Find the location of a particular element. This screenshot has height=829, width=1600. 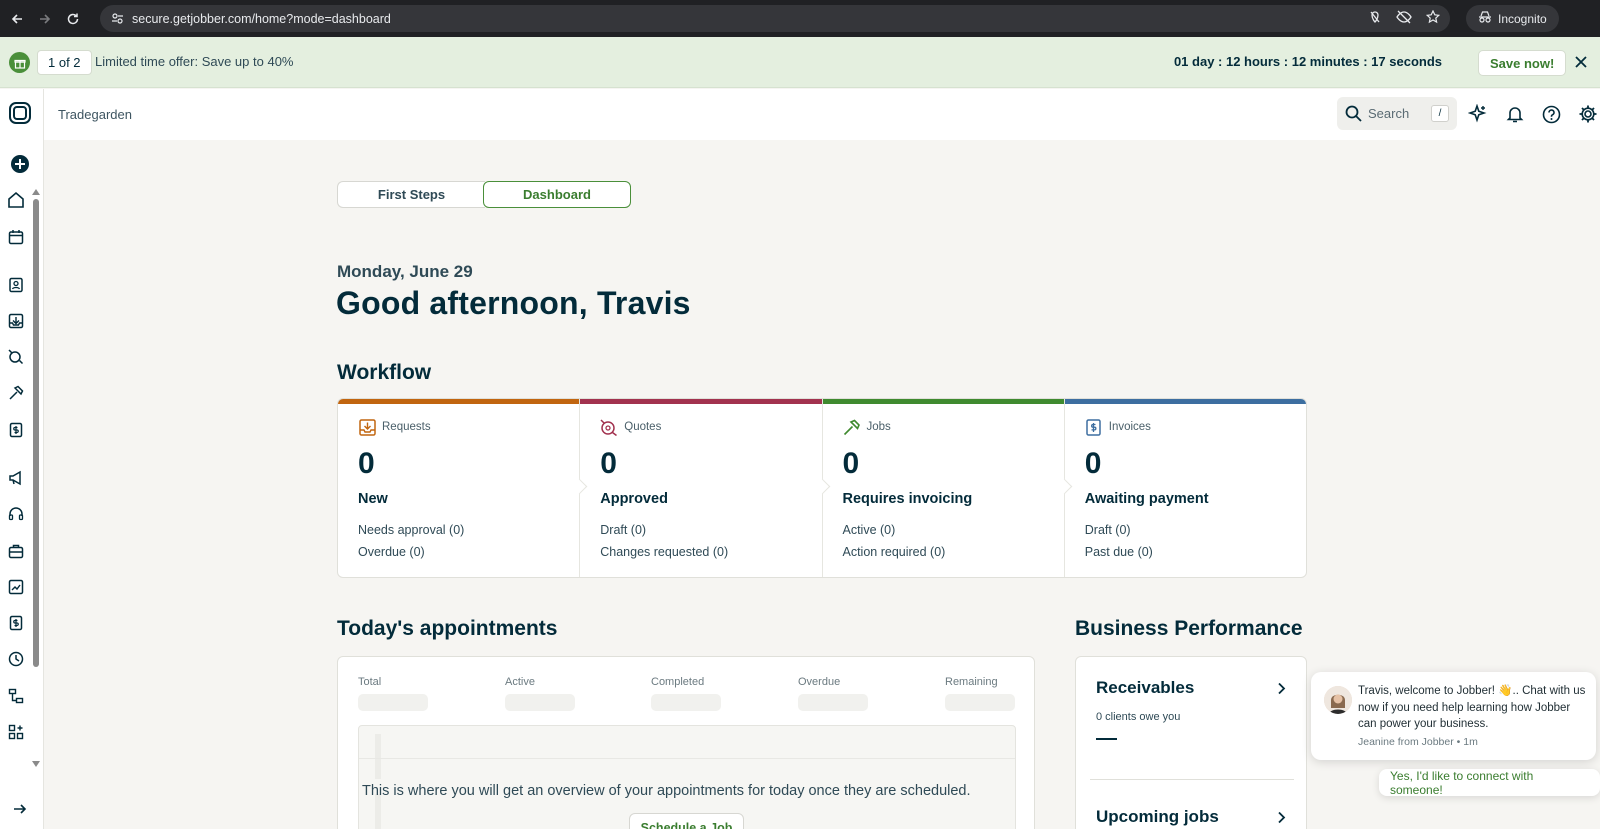

clients-icon is located at coordinates (16, 285).